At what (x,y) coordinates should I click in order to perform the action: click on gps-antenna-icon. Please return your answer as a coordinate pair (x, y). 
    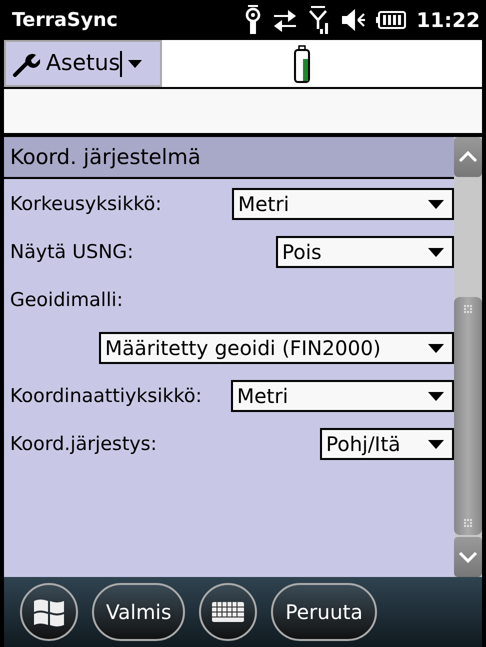
    Looking at the image, I should click on (253, 20).